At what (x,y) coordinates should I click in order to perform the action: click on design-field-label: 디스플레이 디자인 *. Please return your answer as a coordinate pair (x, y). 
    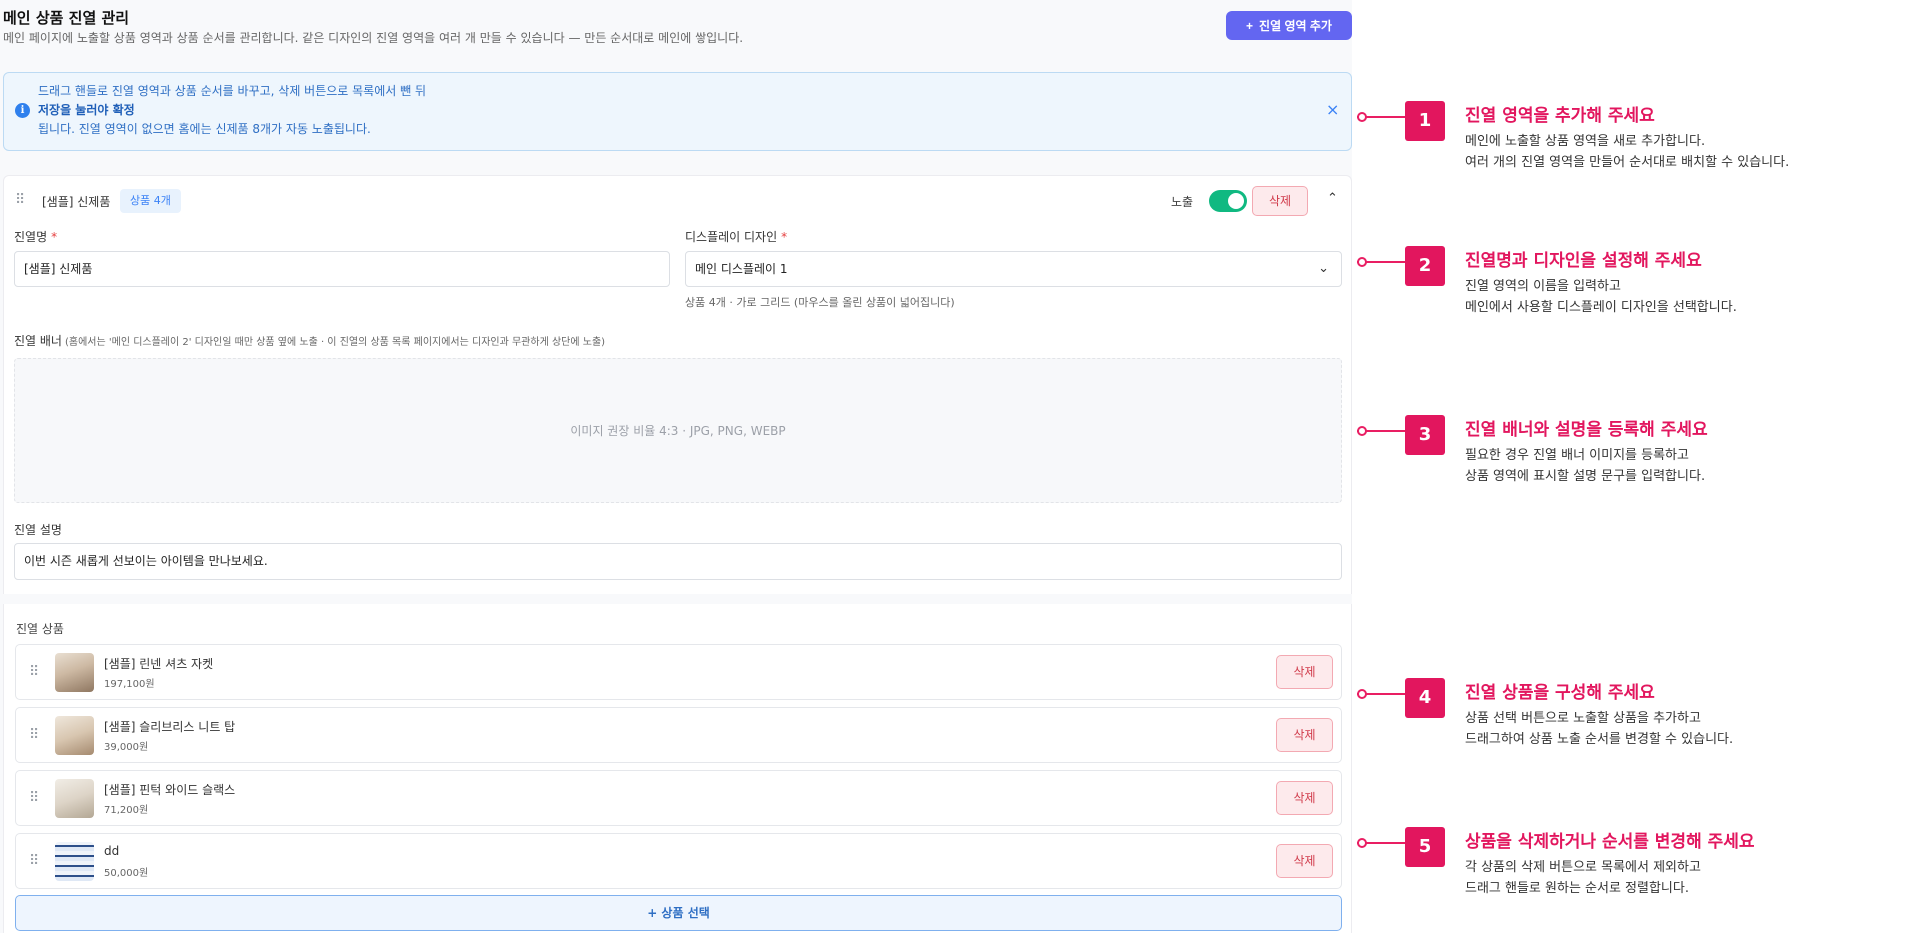
    Looking at the image, I should click on (736, 236).